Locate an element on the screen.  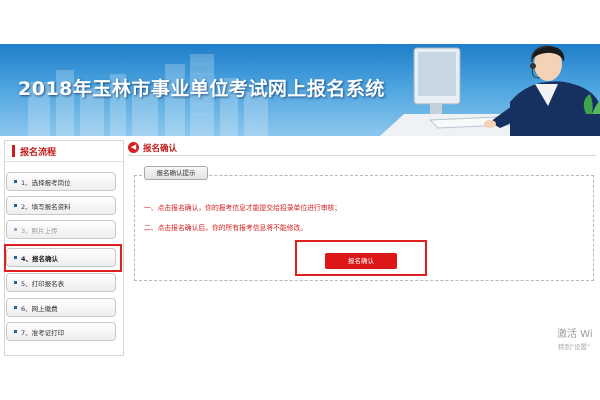
sidebar-item-label: 2、填写报名资料 is located at coordinates (46, 206).